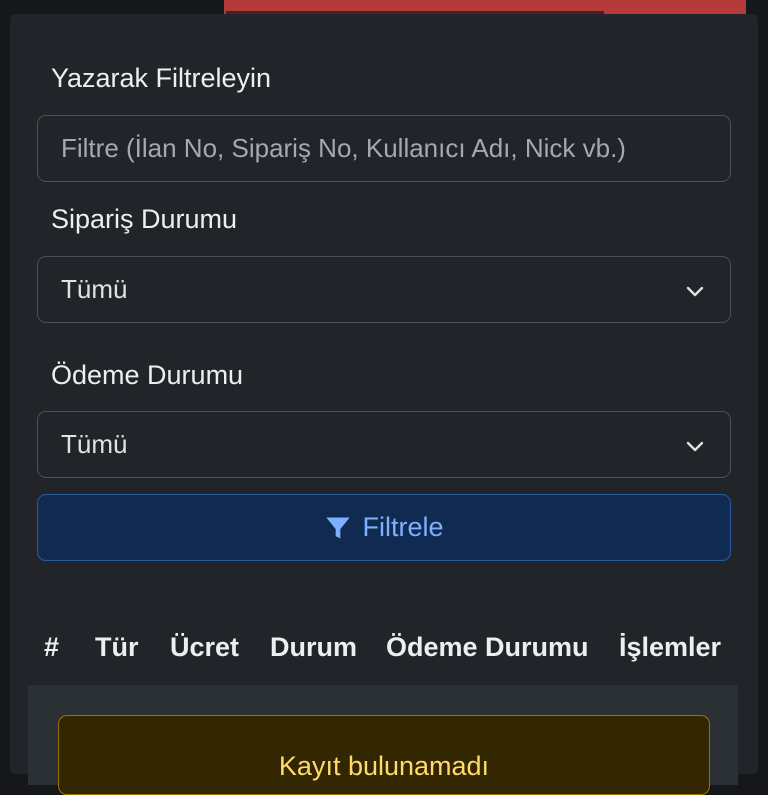 The height and width of the screenshot is (795, 768). What do you see at coordinates (94, 289) in the screenshot?
I see `order-status-value: Tümü` at bounding box center [94, 289].